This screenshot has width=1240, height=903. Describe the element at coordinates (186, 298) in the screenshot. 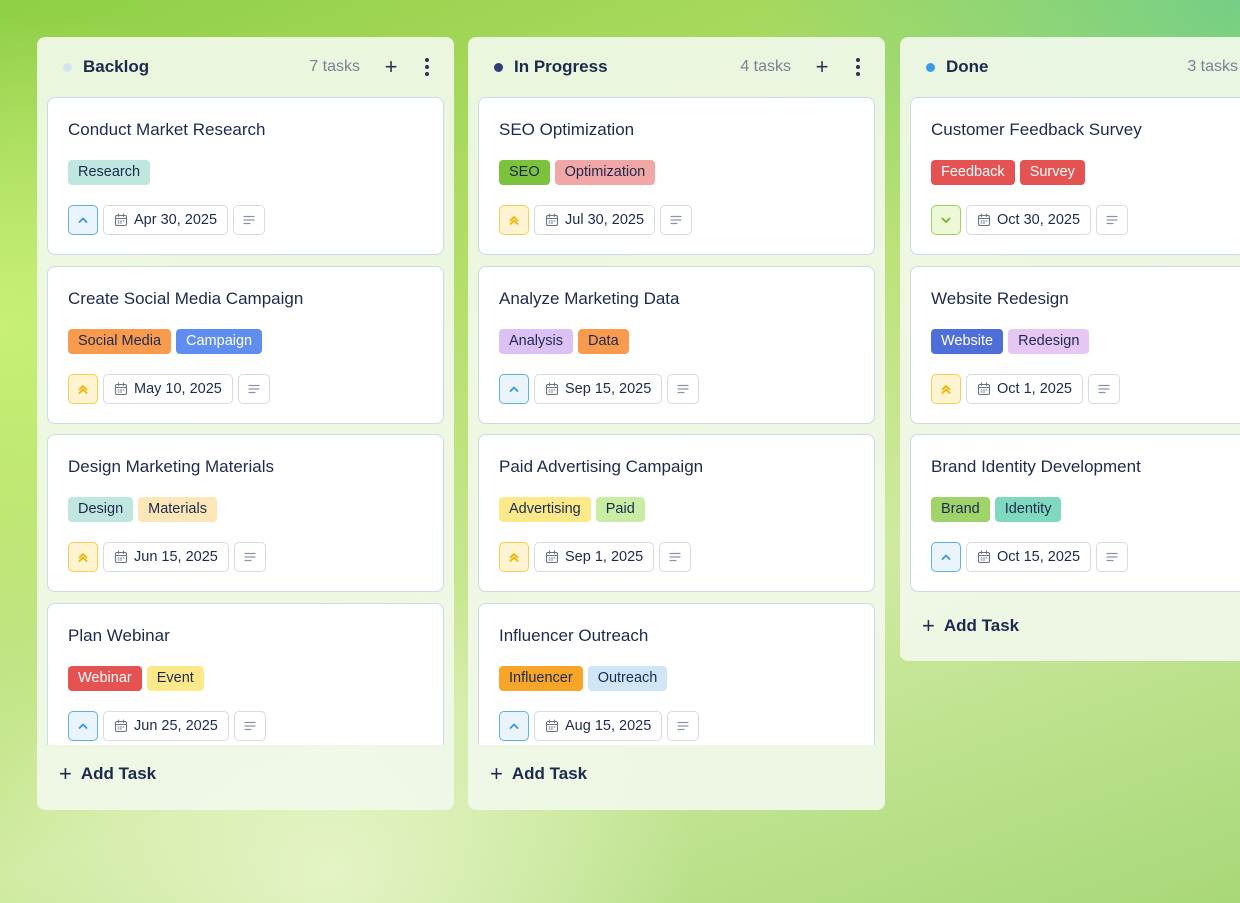

I see `task-title: Create Social Media Campaign` at that location.